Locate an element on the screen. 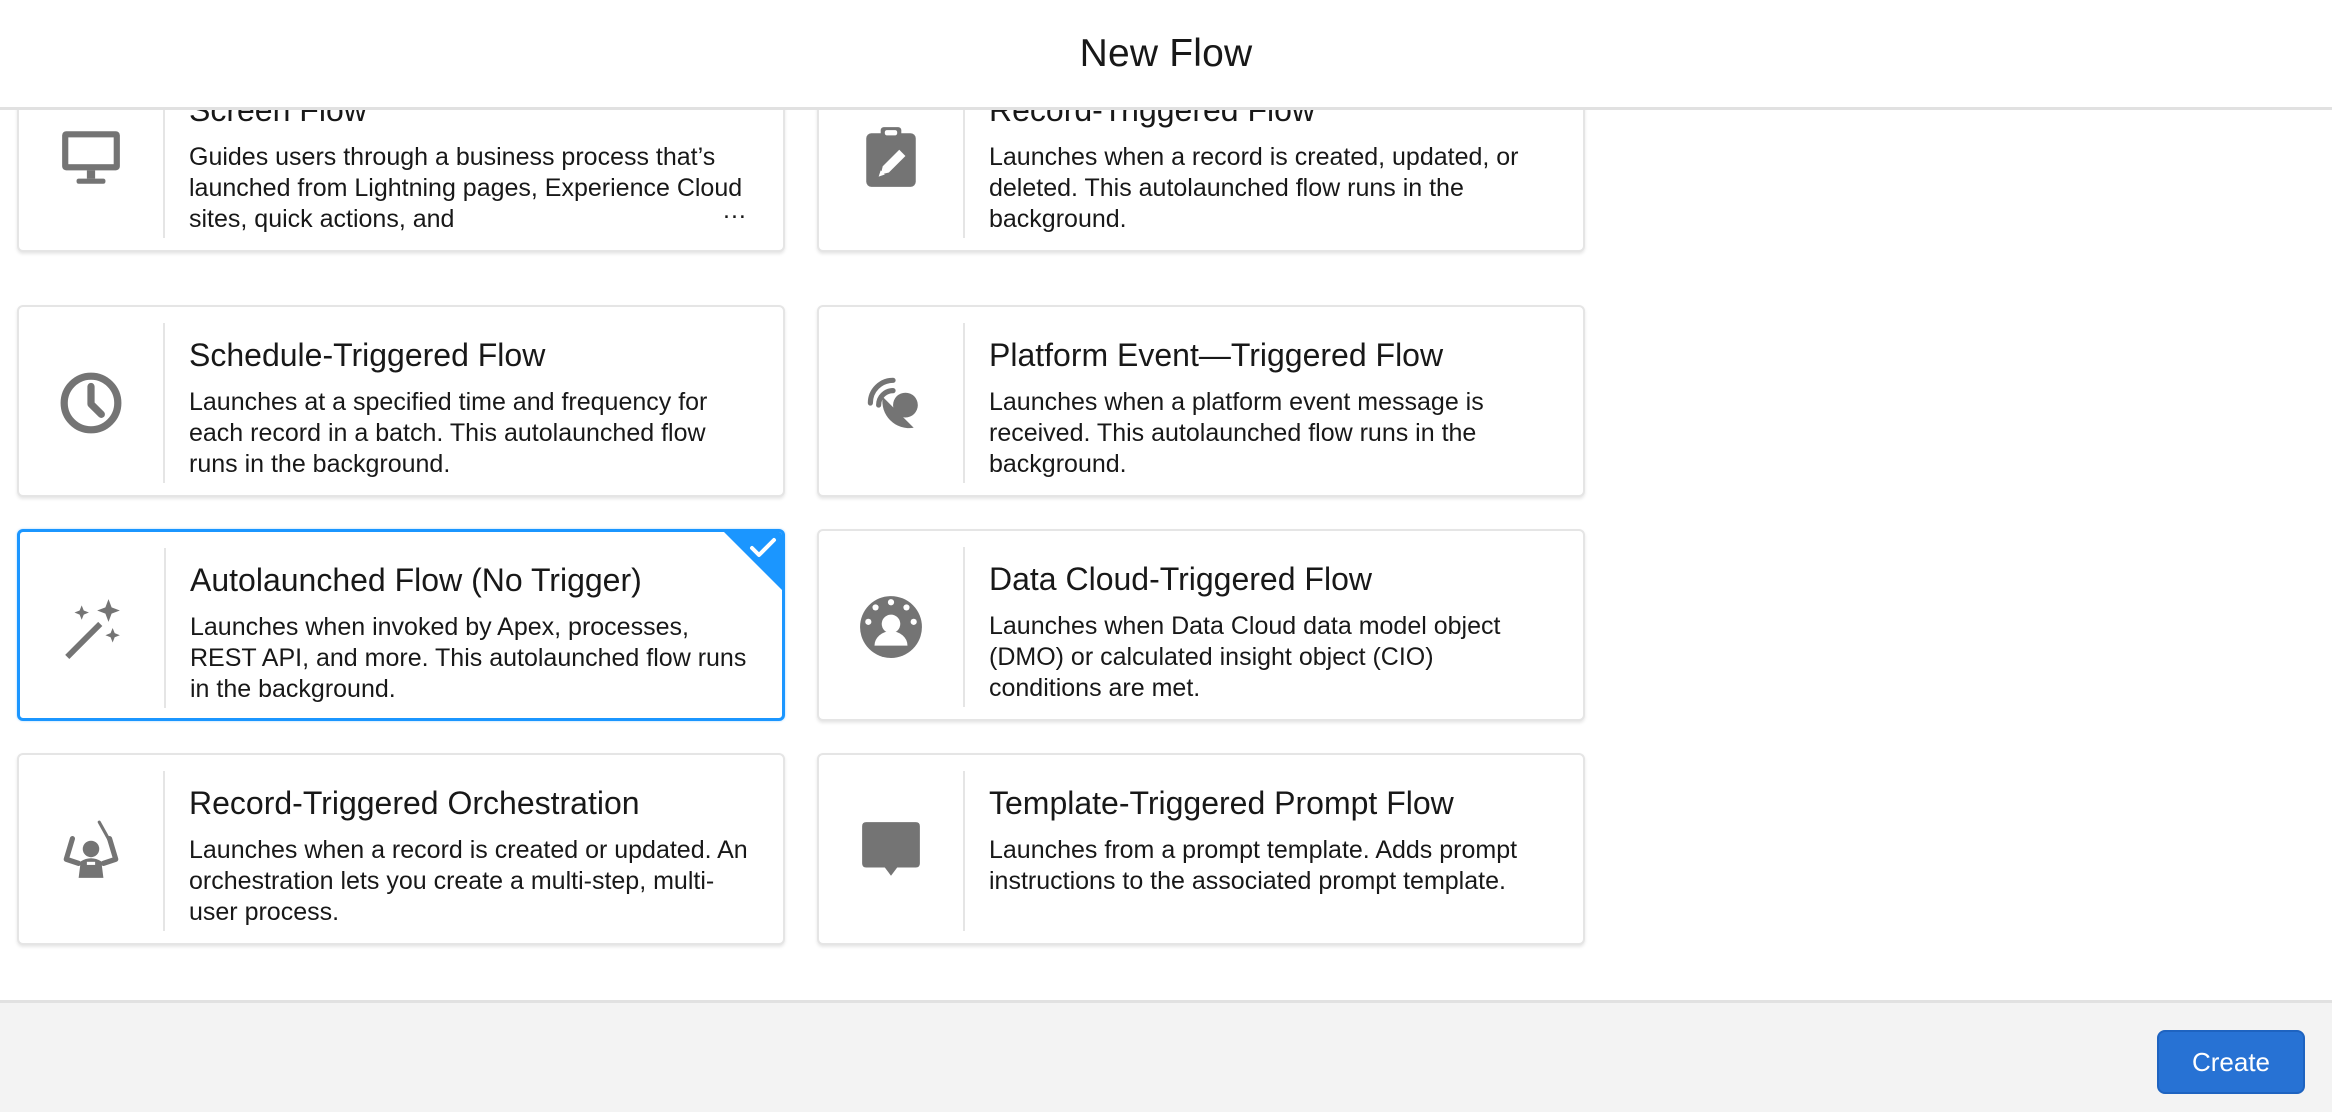 The height and width of the screenshot is (1112, 2332). create-button: Create is located at coordinates (2231, 1062).